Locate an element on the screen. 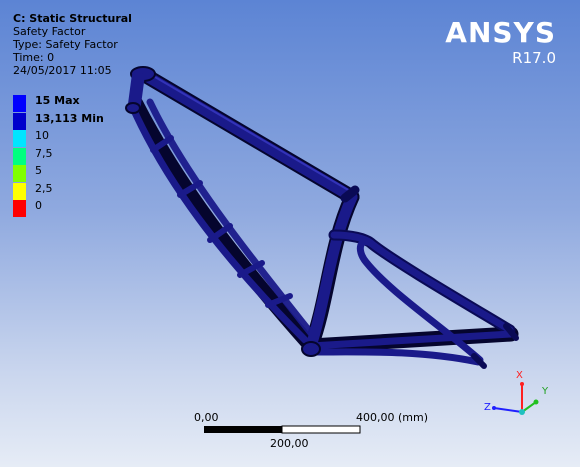  scale-left-label: 0,00 is located at coordinates (206, 417).